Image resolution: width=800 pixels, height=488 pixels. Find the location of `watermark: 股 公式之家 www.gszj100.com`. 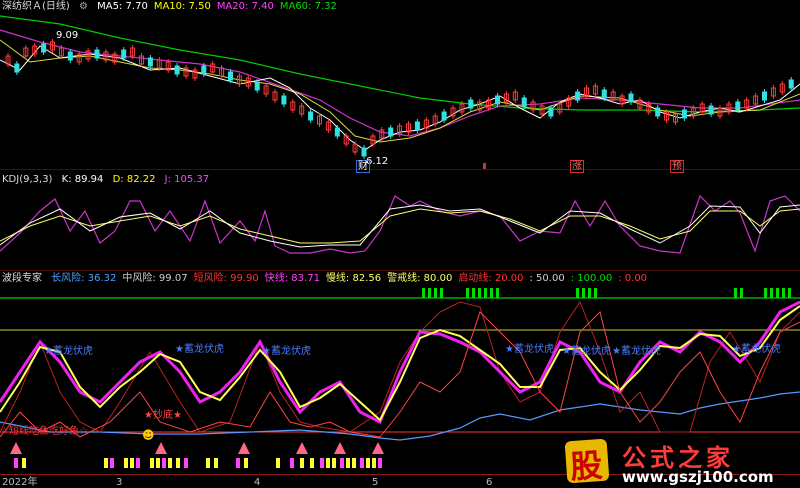

watermark: 股 公式之家 www.gszj100.com is located at coordinates (679, 462).